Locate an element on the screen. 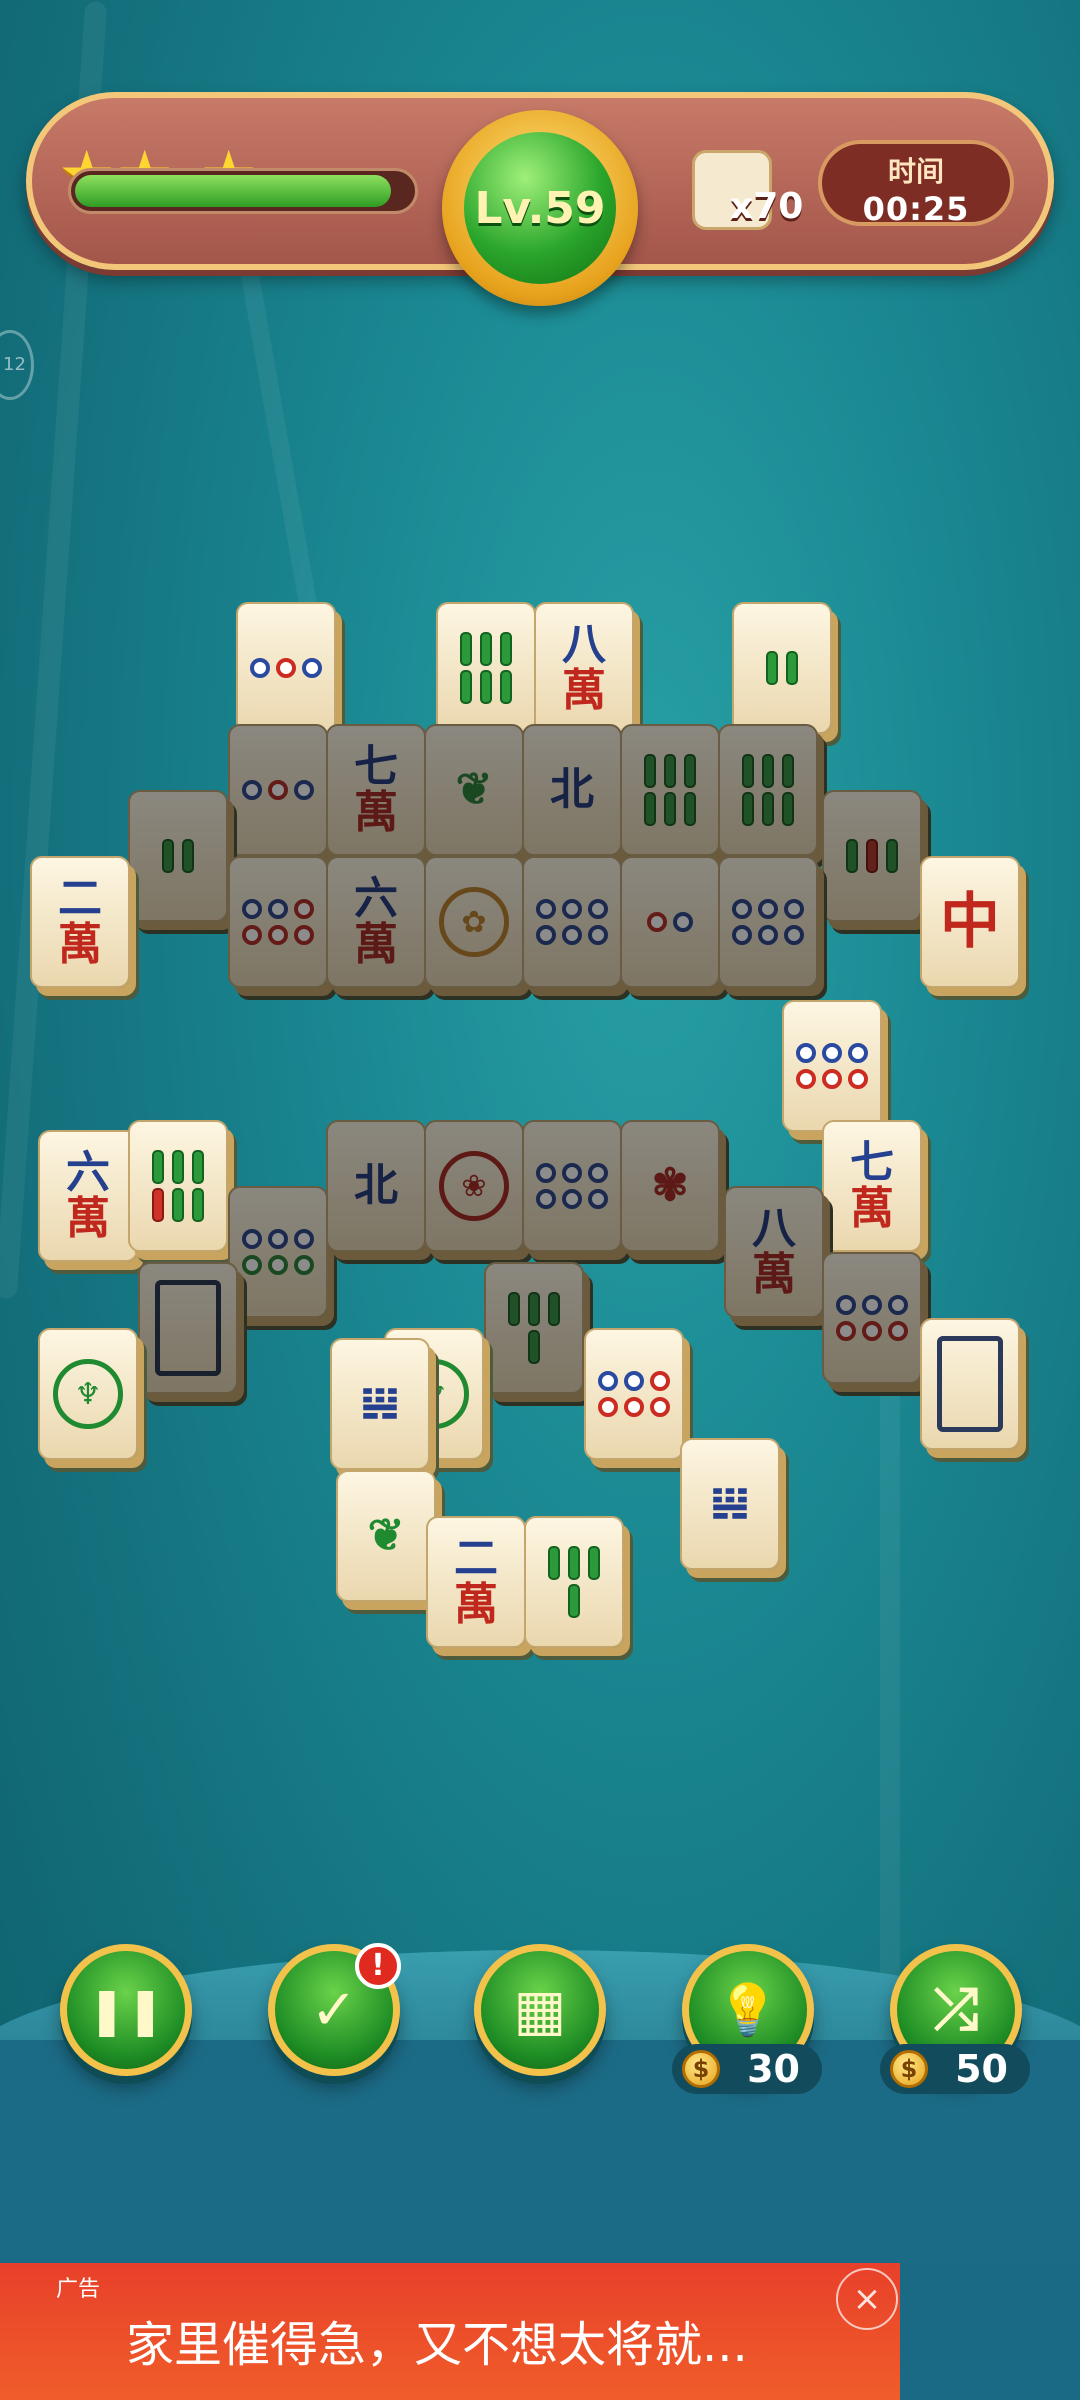 Image resolution: width=1080 pixels, height=2400 pixels. mahjong-tile: 中 is located at coordinates (970, 922).